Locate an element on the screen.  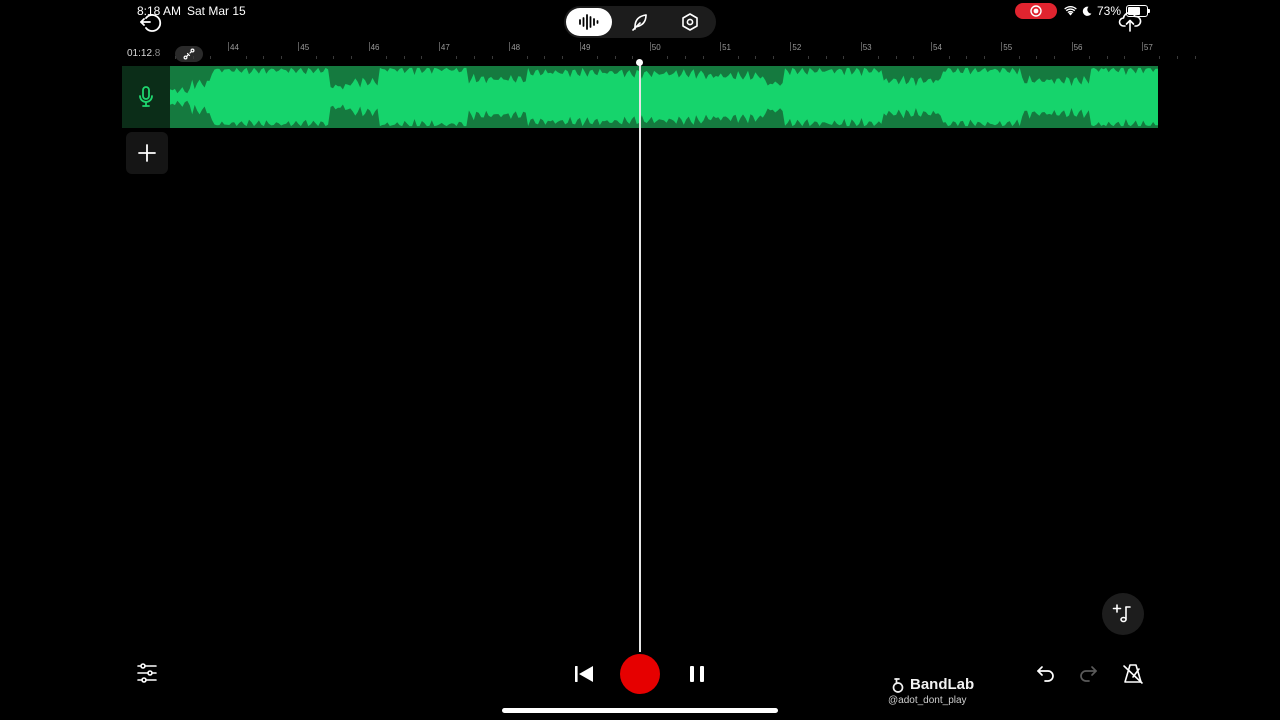
redo-icon is located at coordinates (1088, 674).